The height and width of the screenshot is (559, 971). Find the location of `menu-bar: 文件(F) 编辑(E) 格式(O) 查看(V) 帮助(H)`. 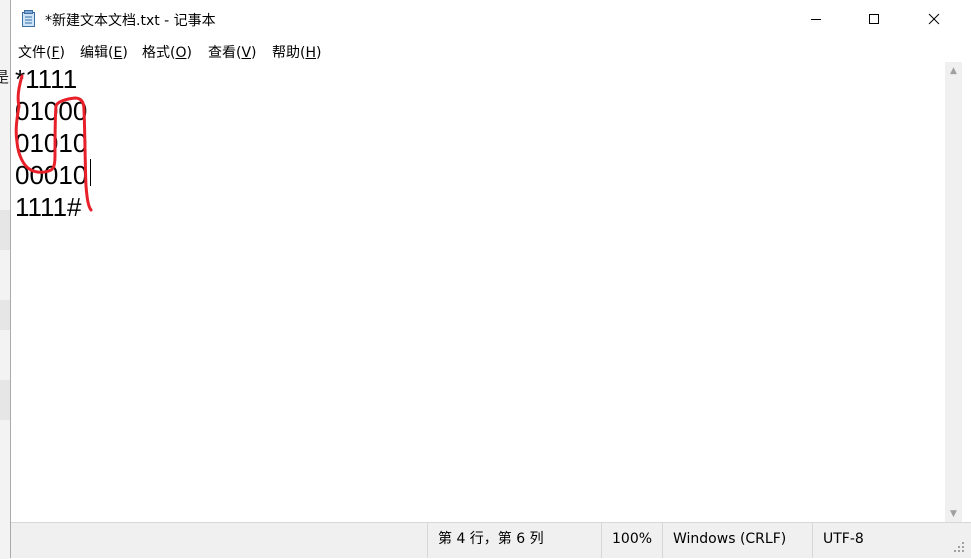

menu-bar: 文件(F) 编辑(E) 格式(O) 查看(V) 帮助(H) is located at coordinates (491, 50).